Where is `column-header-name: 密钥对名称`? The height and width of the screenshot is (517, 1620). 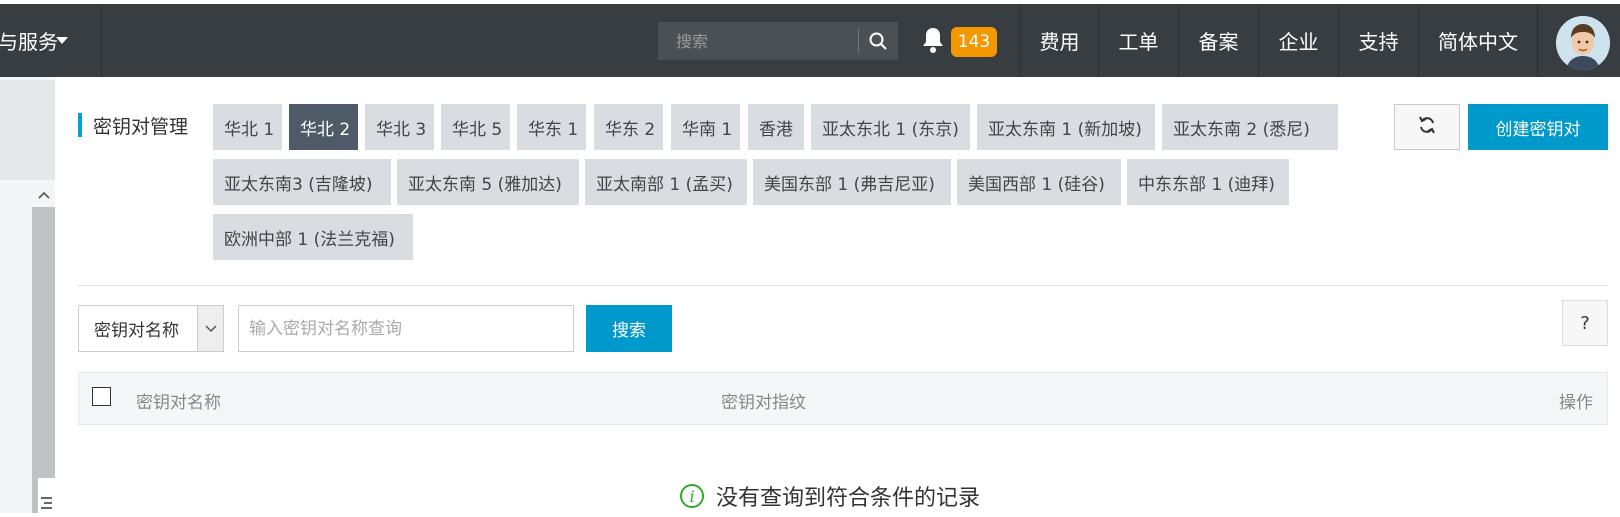 column-header-name: 密钥对名称 is located at coordinates (178, 403).